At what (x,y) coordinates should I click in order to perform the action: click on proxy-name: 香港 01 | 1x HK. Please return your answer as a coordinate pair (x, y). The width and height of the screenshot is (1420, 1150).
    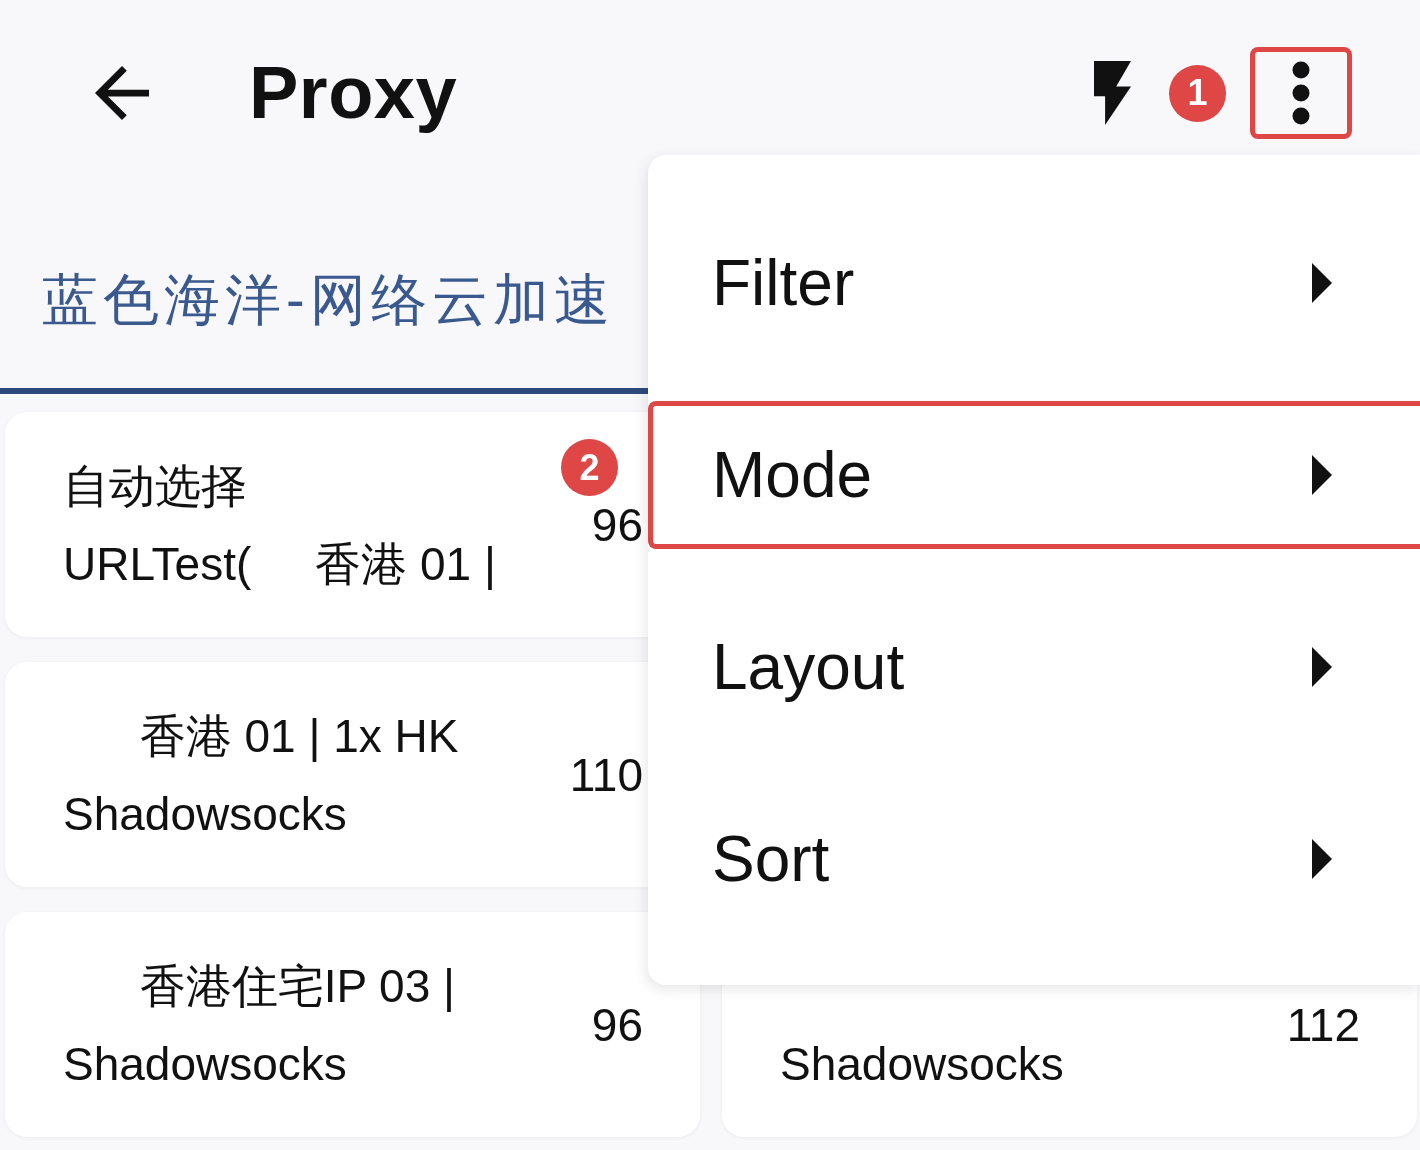
    Looking at the image, I should click on (298, 736).